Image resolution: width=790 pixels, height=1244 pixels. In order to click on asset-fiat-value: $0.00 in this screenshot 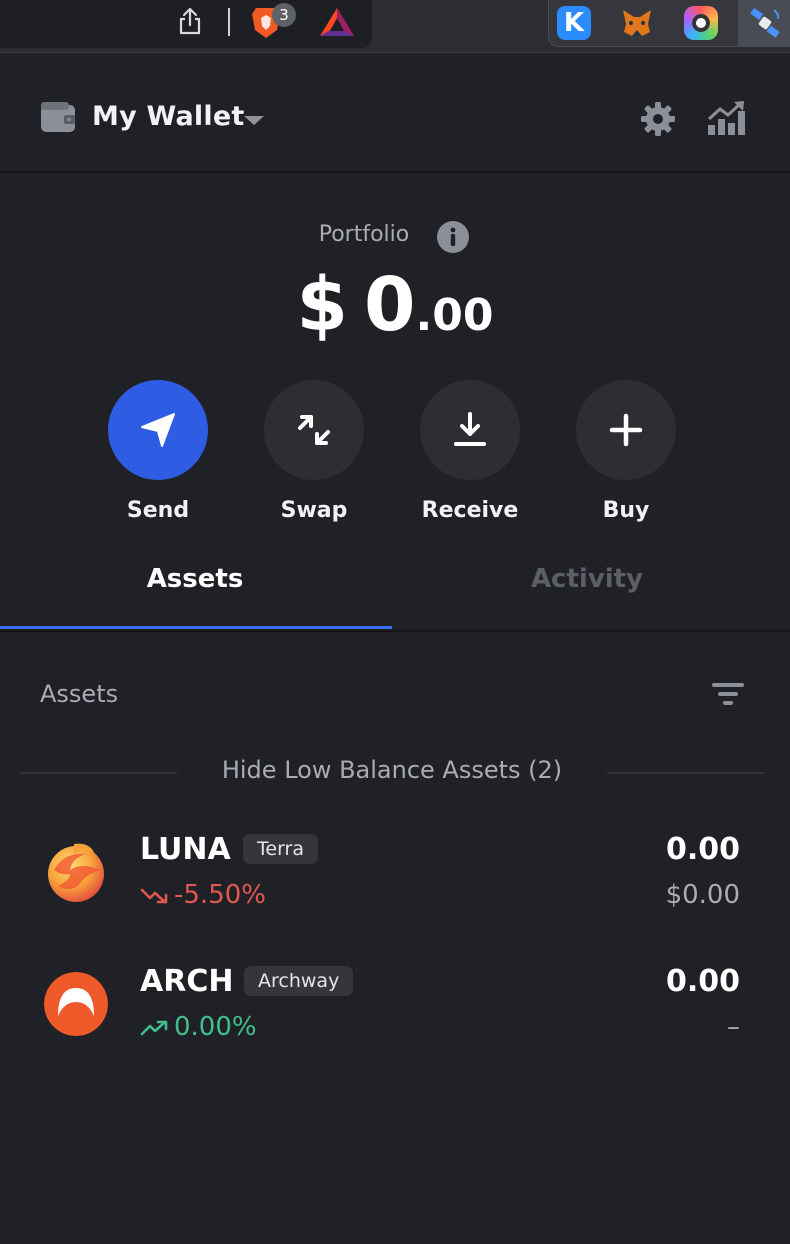, I will do `click(702, 895)`.